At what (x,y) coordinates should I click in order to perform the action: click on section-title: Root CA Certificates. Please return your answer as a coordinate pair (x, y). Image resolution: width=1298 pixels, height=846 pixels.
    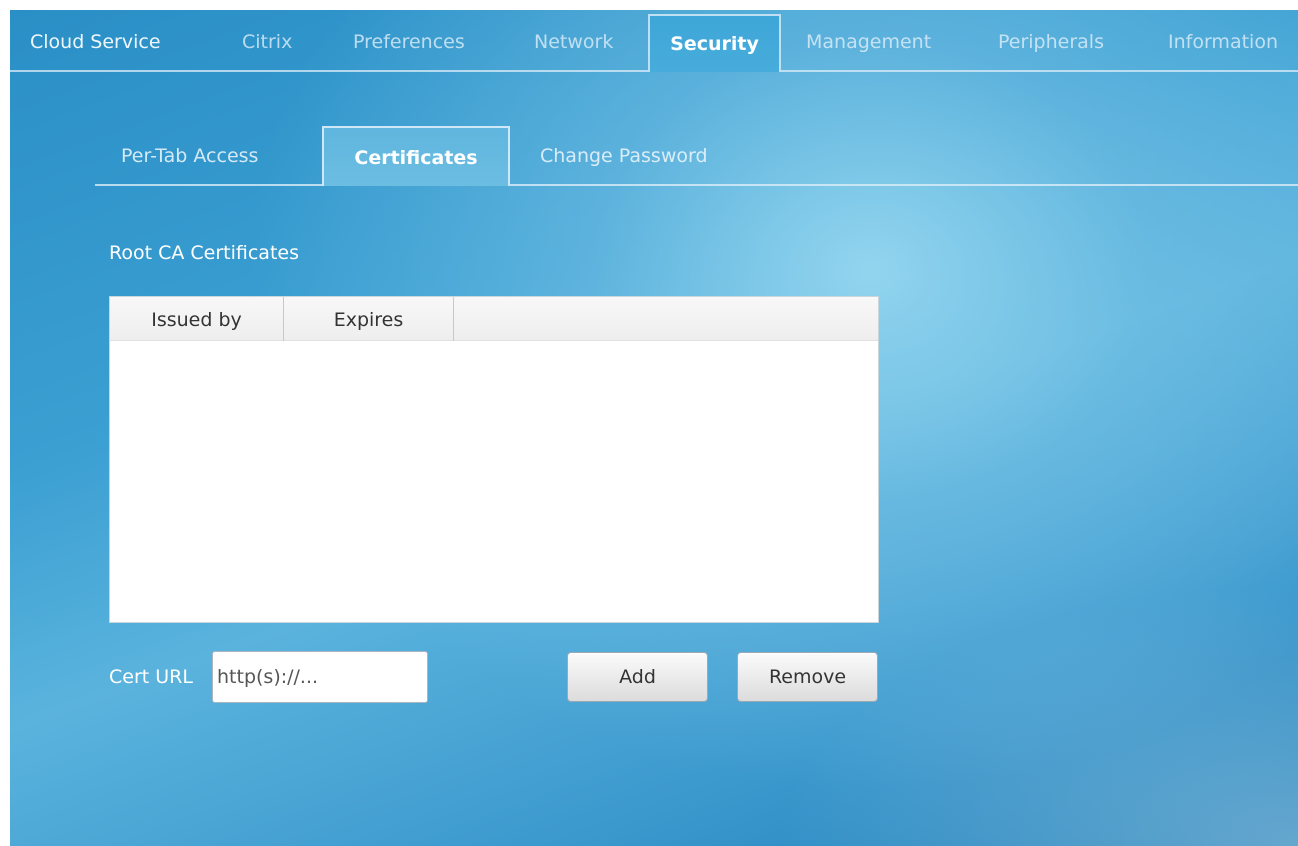
    Looking at the image, I should click on (204, 253).